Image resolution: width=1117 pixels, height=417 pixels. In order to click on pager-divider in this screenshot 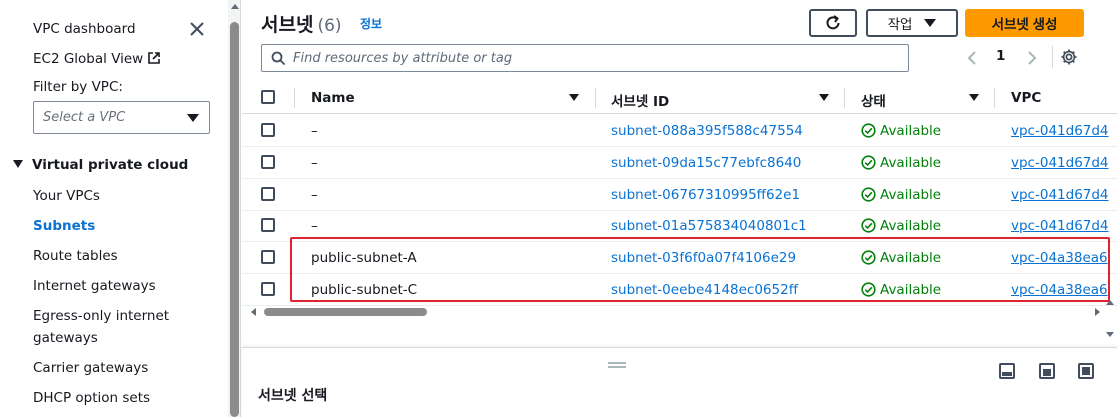, I will do `click(1052, 57)`.